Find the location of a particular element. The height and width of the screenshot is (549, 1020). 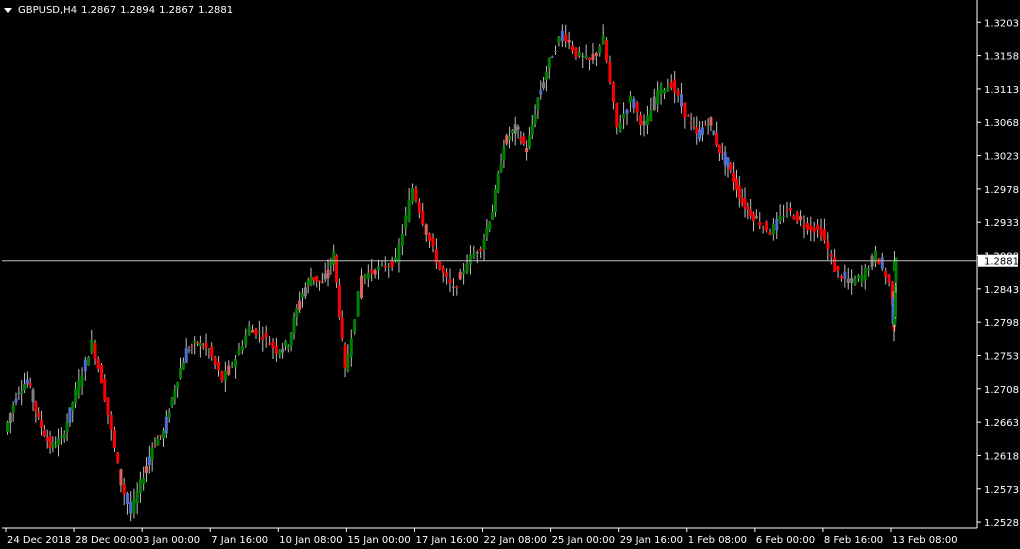

x-tick-label: 22 Jan 08:00 is located at coordinates (515, 540).